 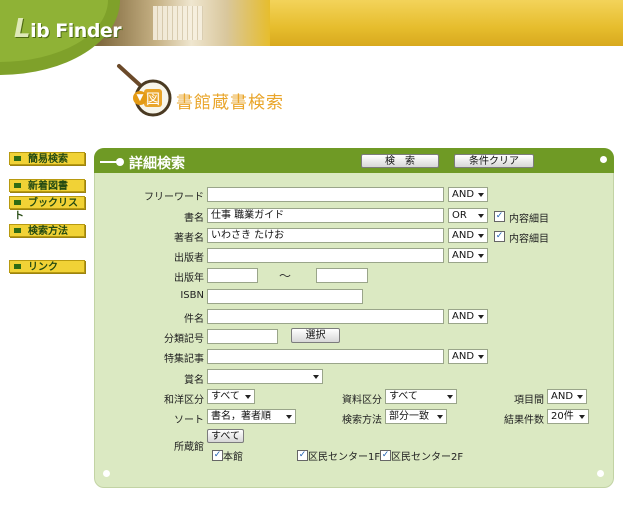 What do you see at coordinates (463, 235) in the screenshot?
I see `author-op-value: AND` at bounding box center [463, 235].